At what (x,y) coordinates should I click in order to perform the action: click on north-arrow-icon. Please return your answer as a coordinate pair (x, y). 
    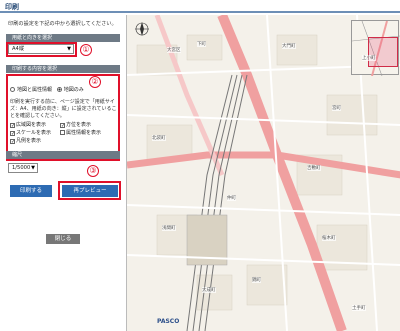
    Looking at the image, I should click on (142, 29).